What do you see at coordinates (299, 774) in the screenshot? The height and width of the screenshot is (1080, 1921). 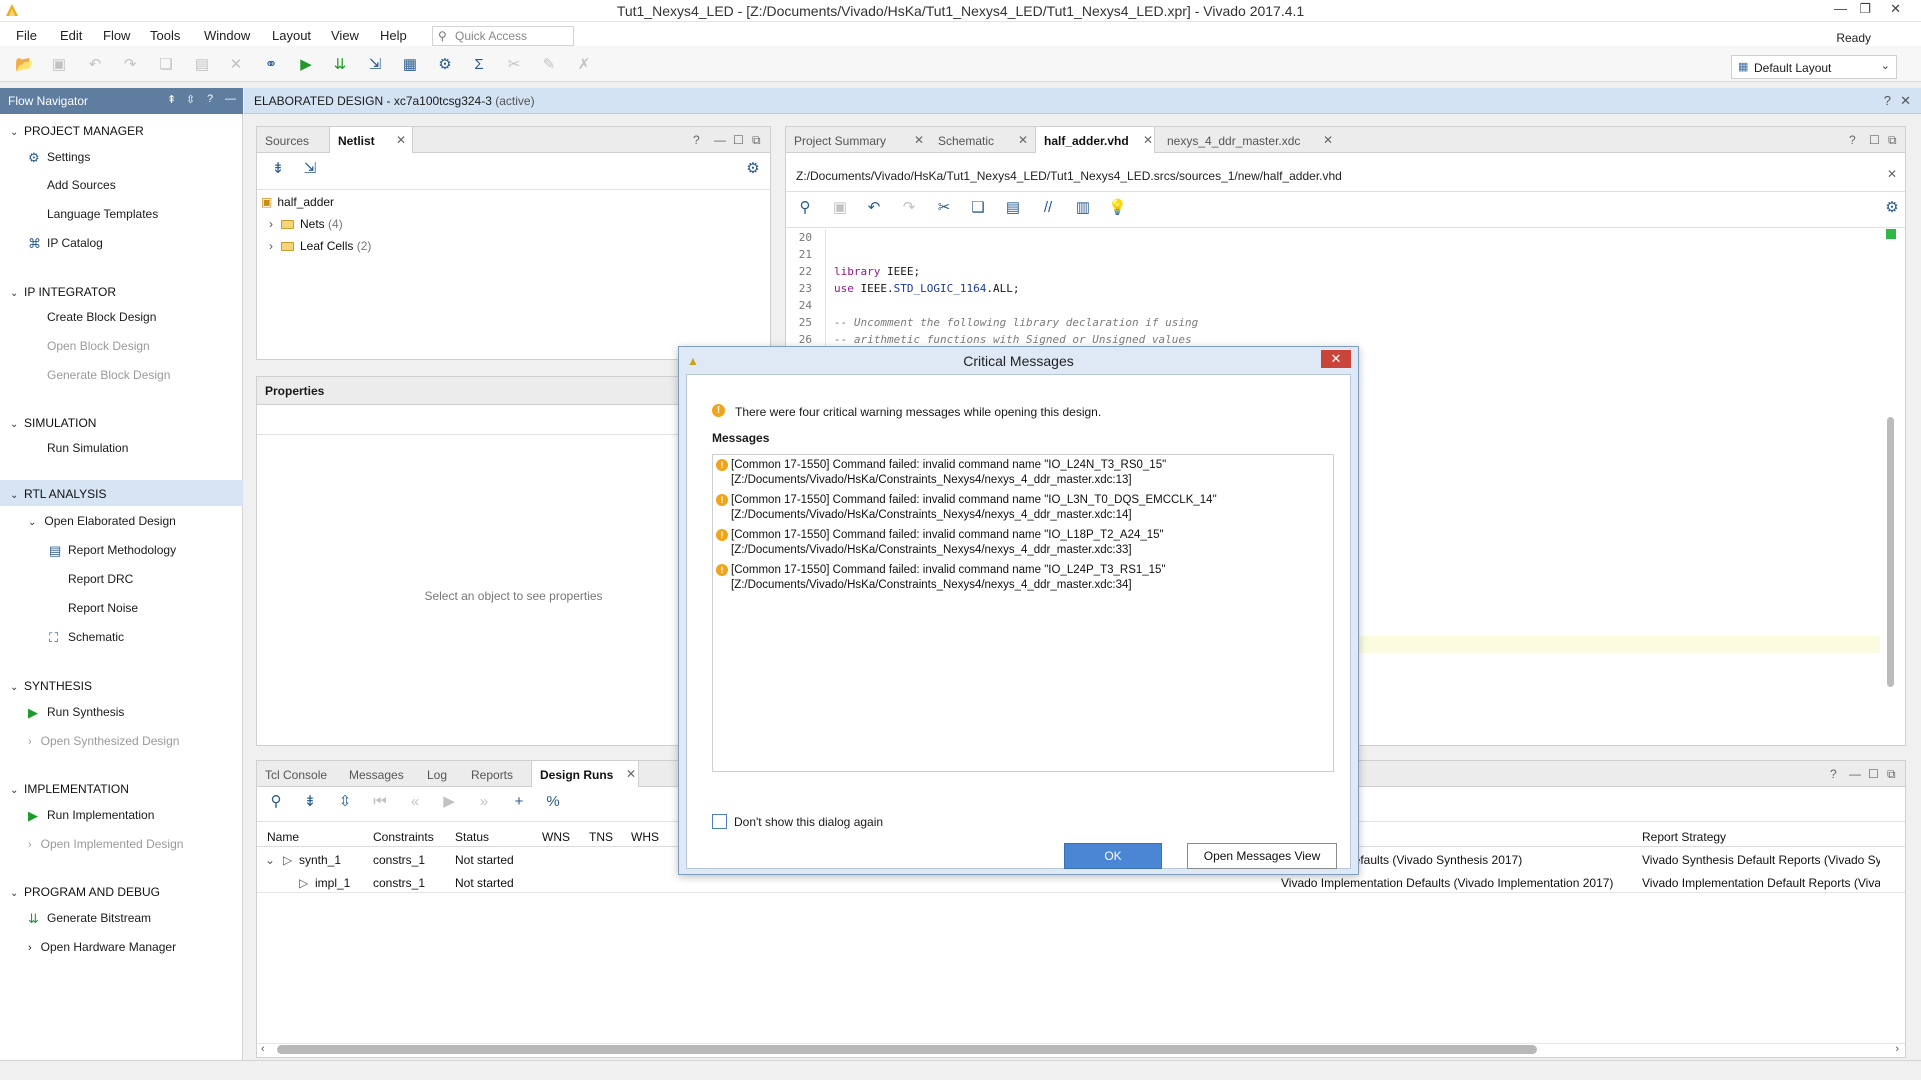 I see `tab-tcl-console: Tcl Console` at bounding box center [299, 774].